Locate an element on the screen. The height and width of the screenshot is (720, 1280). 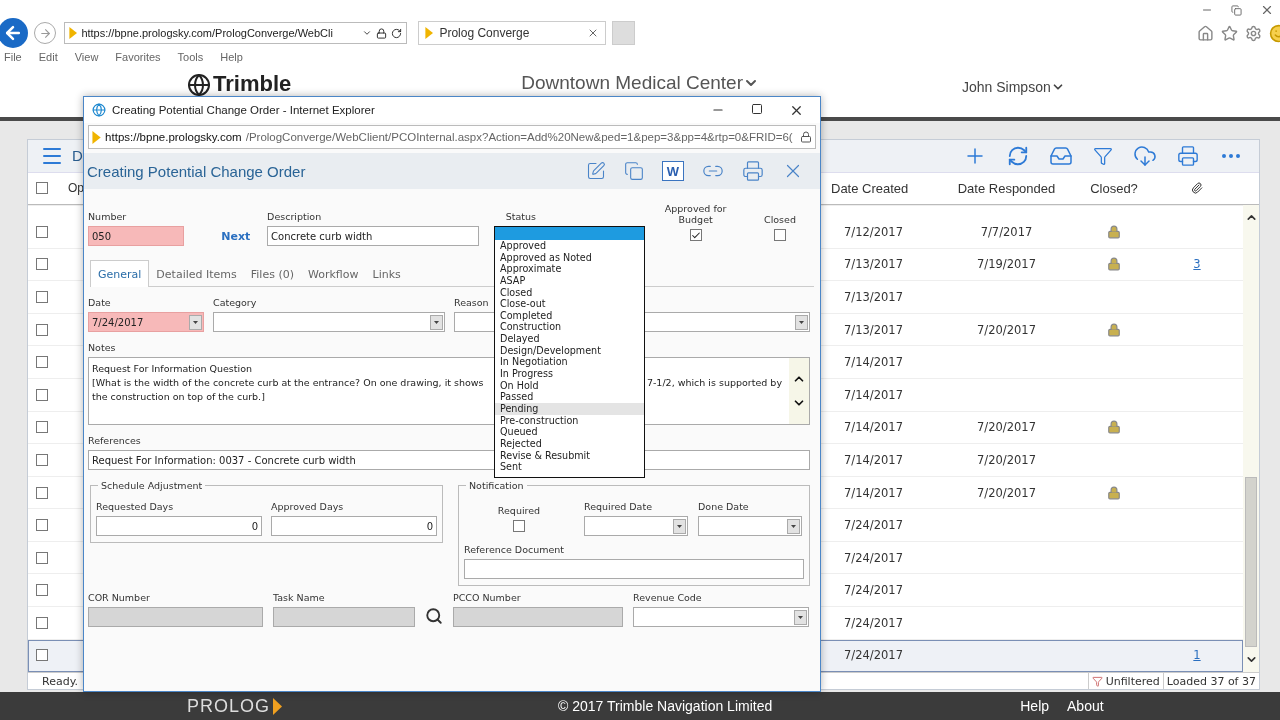
field-label: Status is located at coordinates (520, 216).